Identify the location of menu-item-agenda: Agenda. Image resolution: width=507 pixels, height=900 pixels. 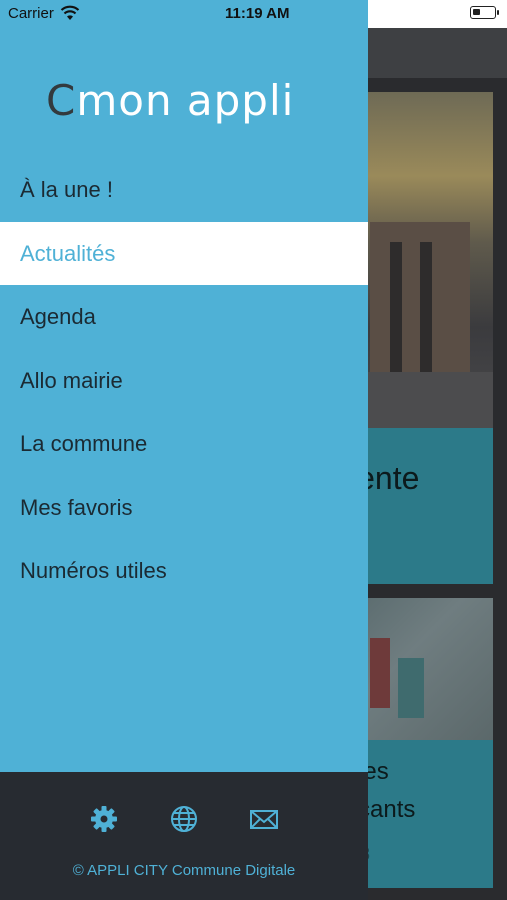
(184, 317).